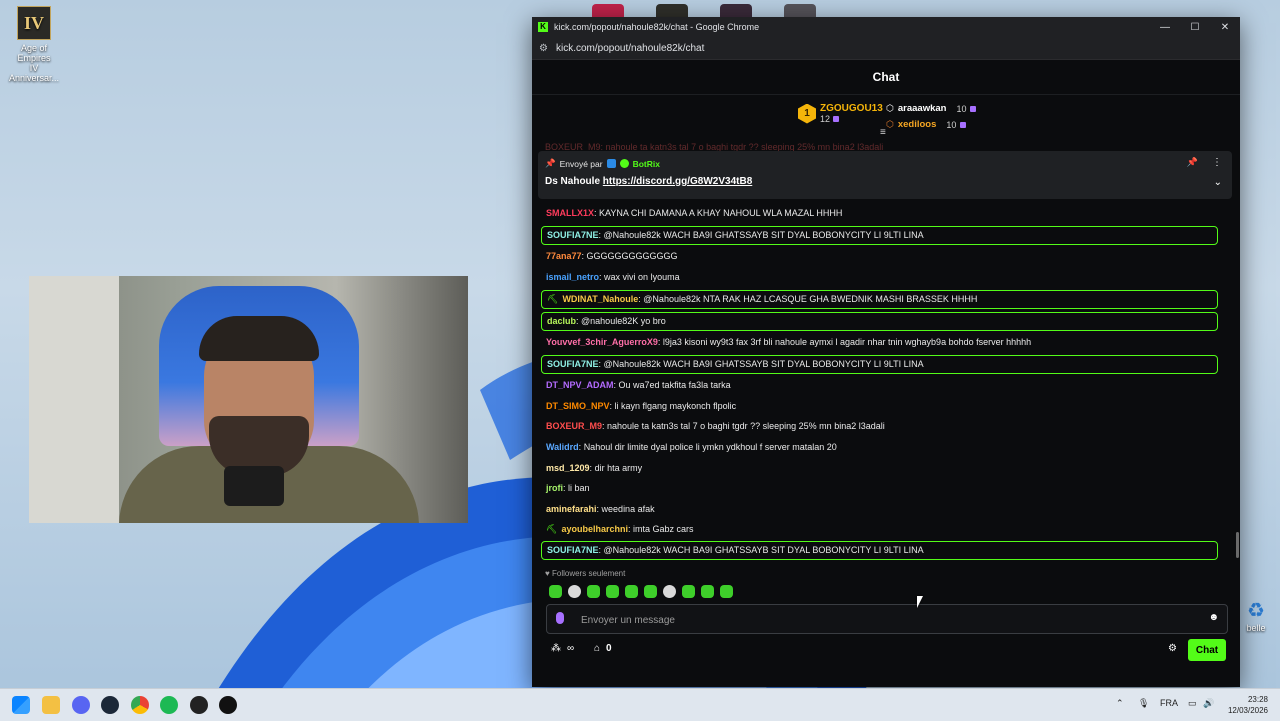 The image size is (1280, 721). What do you see at coordinates (568, 468) in the screenshot?
I see `message-username: msd_1209` at bounding box center [568, 468].